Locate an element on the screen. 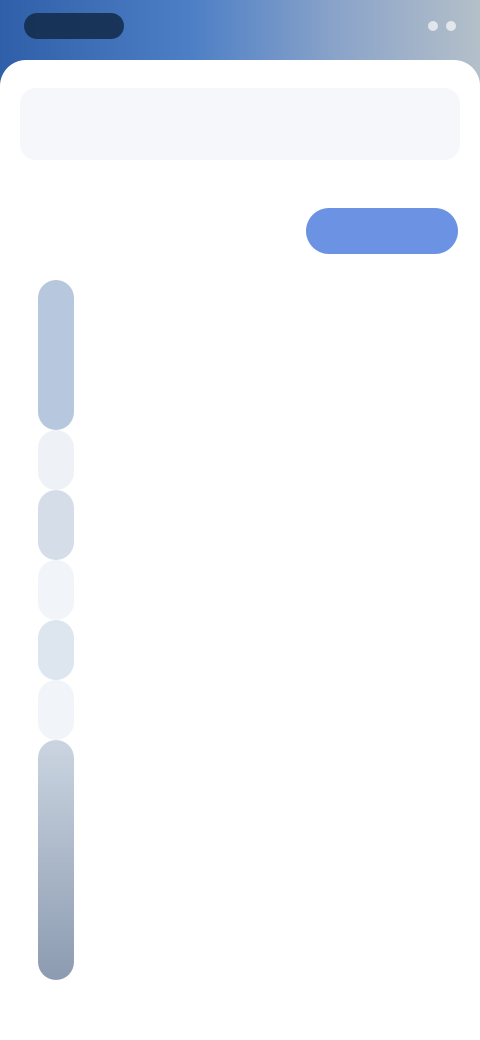  color-rail is located at coordinates (56, 630).